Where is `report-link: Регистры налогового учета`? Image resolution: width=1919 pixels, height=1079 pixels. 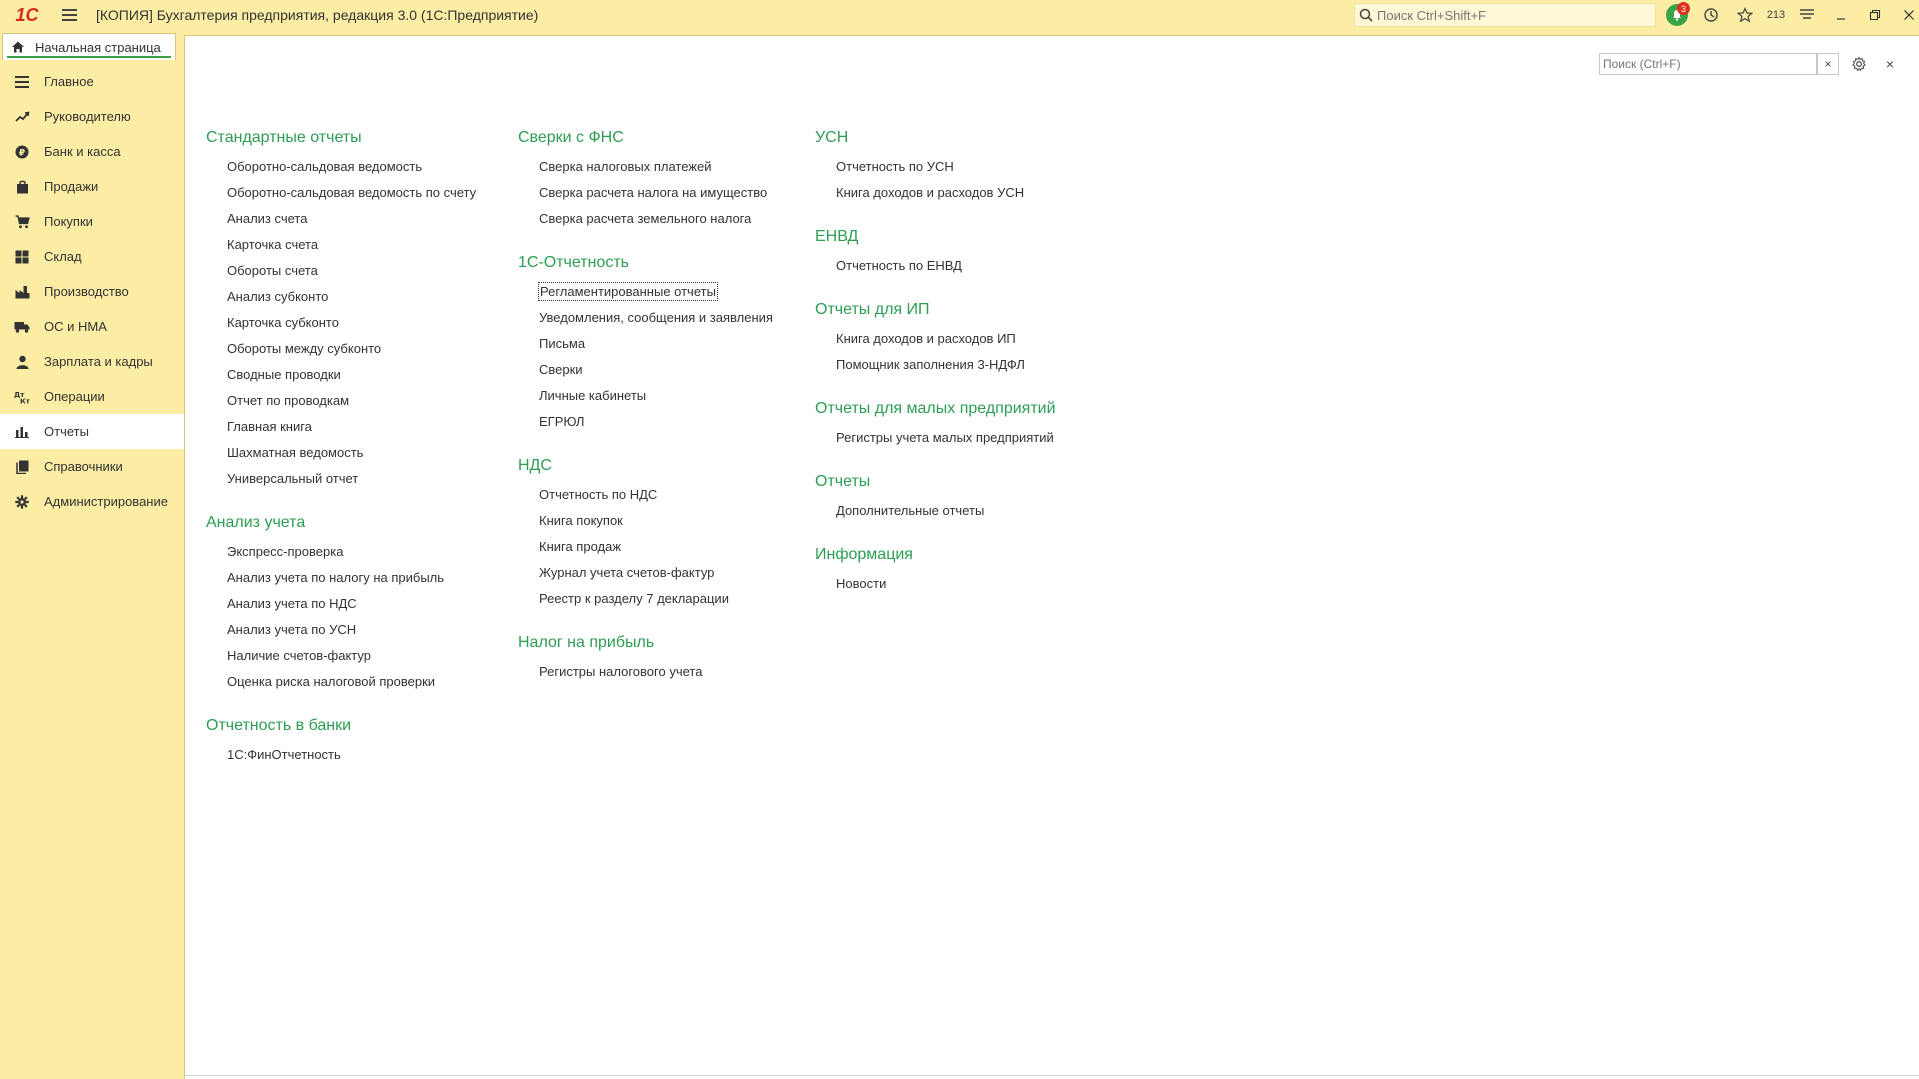
report-link: Регистры налогового учета is located at coordinates (645, 672).